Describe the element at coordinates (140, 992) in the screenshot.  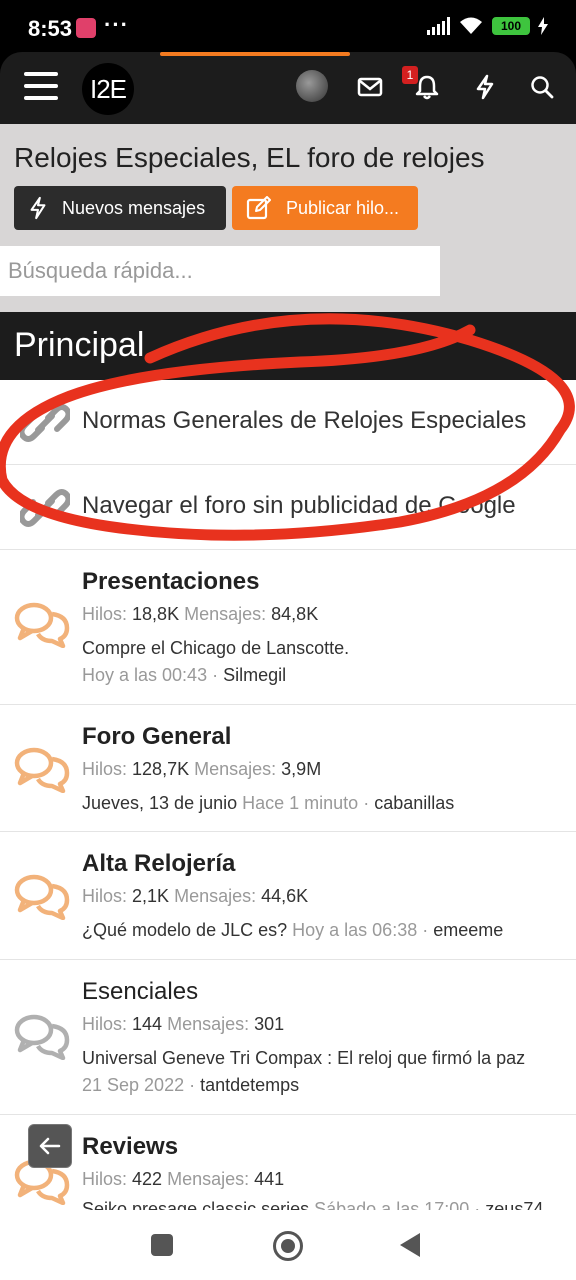
I see `forum-name: Esenciales` at that location.